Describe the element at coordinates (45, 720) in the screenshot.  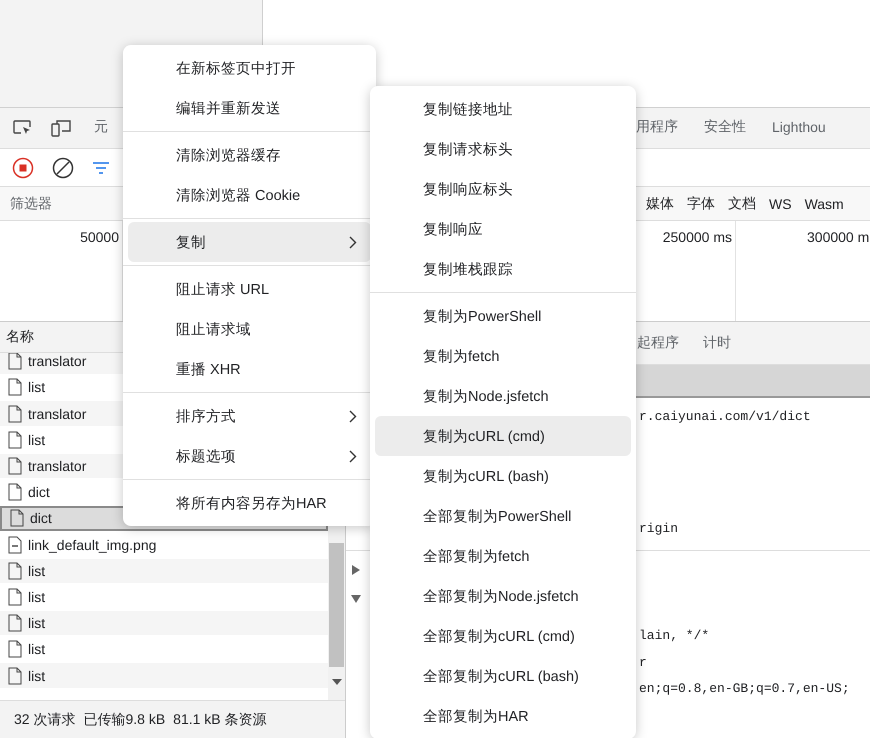
I see `status-text: 32 次请求` at that location.